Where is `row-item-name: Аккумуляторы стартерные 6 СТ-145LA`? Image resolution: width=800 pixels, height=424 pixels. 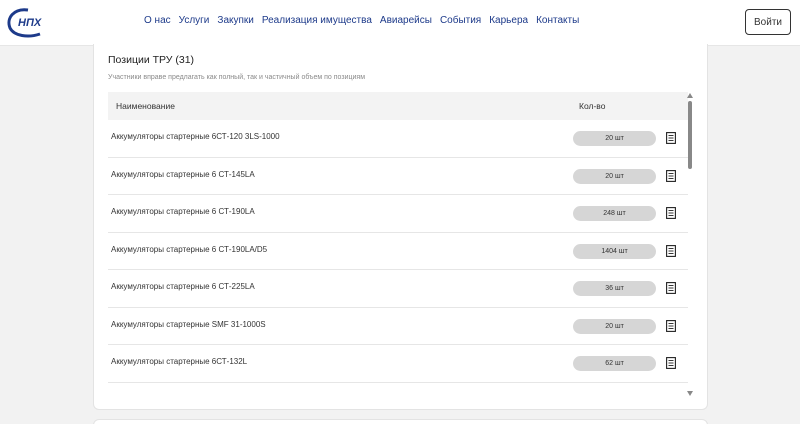 row-item-name: Аккумуляторы стартерные 6 СТ-145LA is located at coordinates (183, 174).